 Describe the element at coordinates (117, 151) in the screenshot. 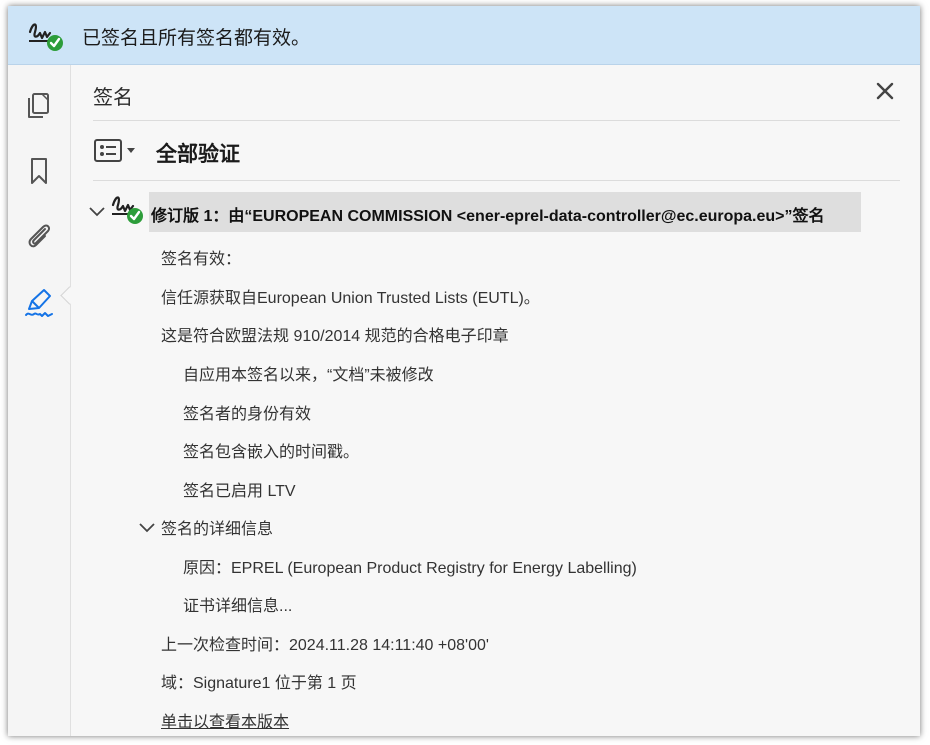

I see `options-list-icon` at that location.